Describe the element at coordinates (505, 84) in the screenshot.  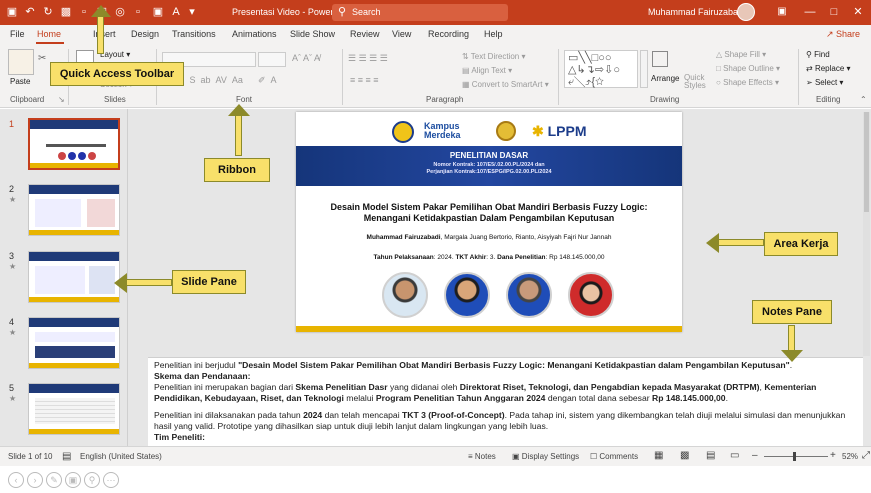
I see `convert-smartart-button: ▦ Convert to SmartArt ▾` at that location.